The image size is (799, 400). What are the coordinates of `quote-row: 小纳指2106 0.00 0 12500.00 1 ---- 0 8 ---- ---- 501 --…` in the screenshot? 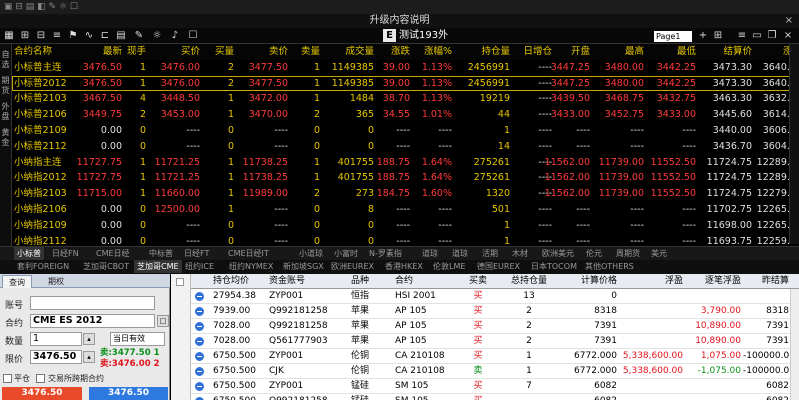 It's located at (405, 210).